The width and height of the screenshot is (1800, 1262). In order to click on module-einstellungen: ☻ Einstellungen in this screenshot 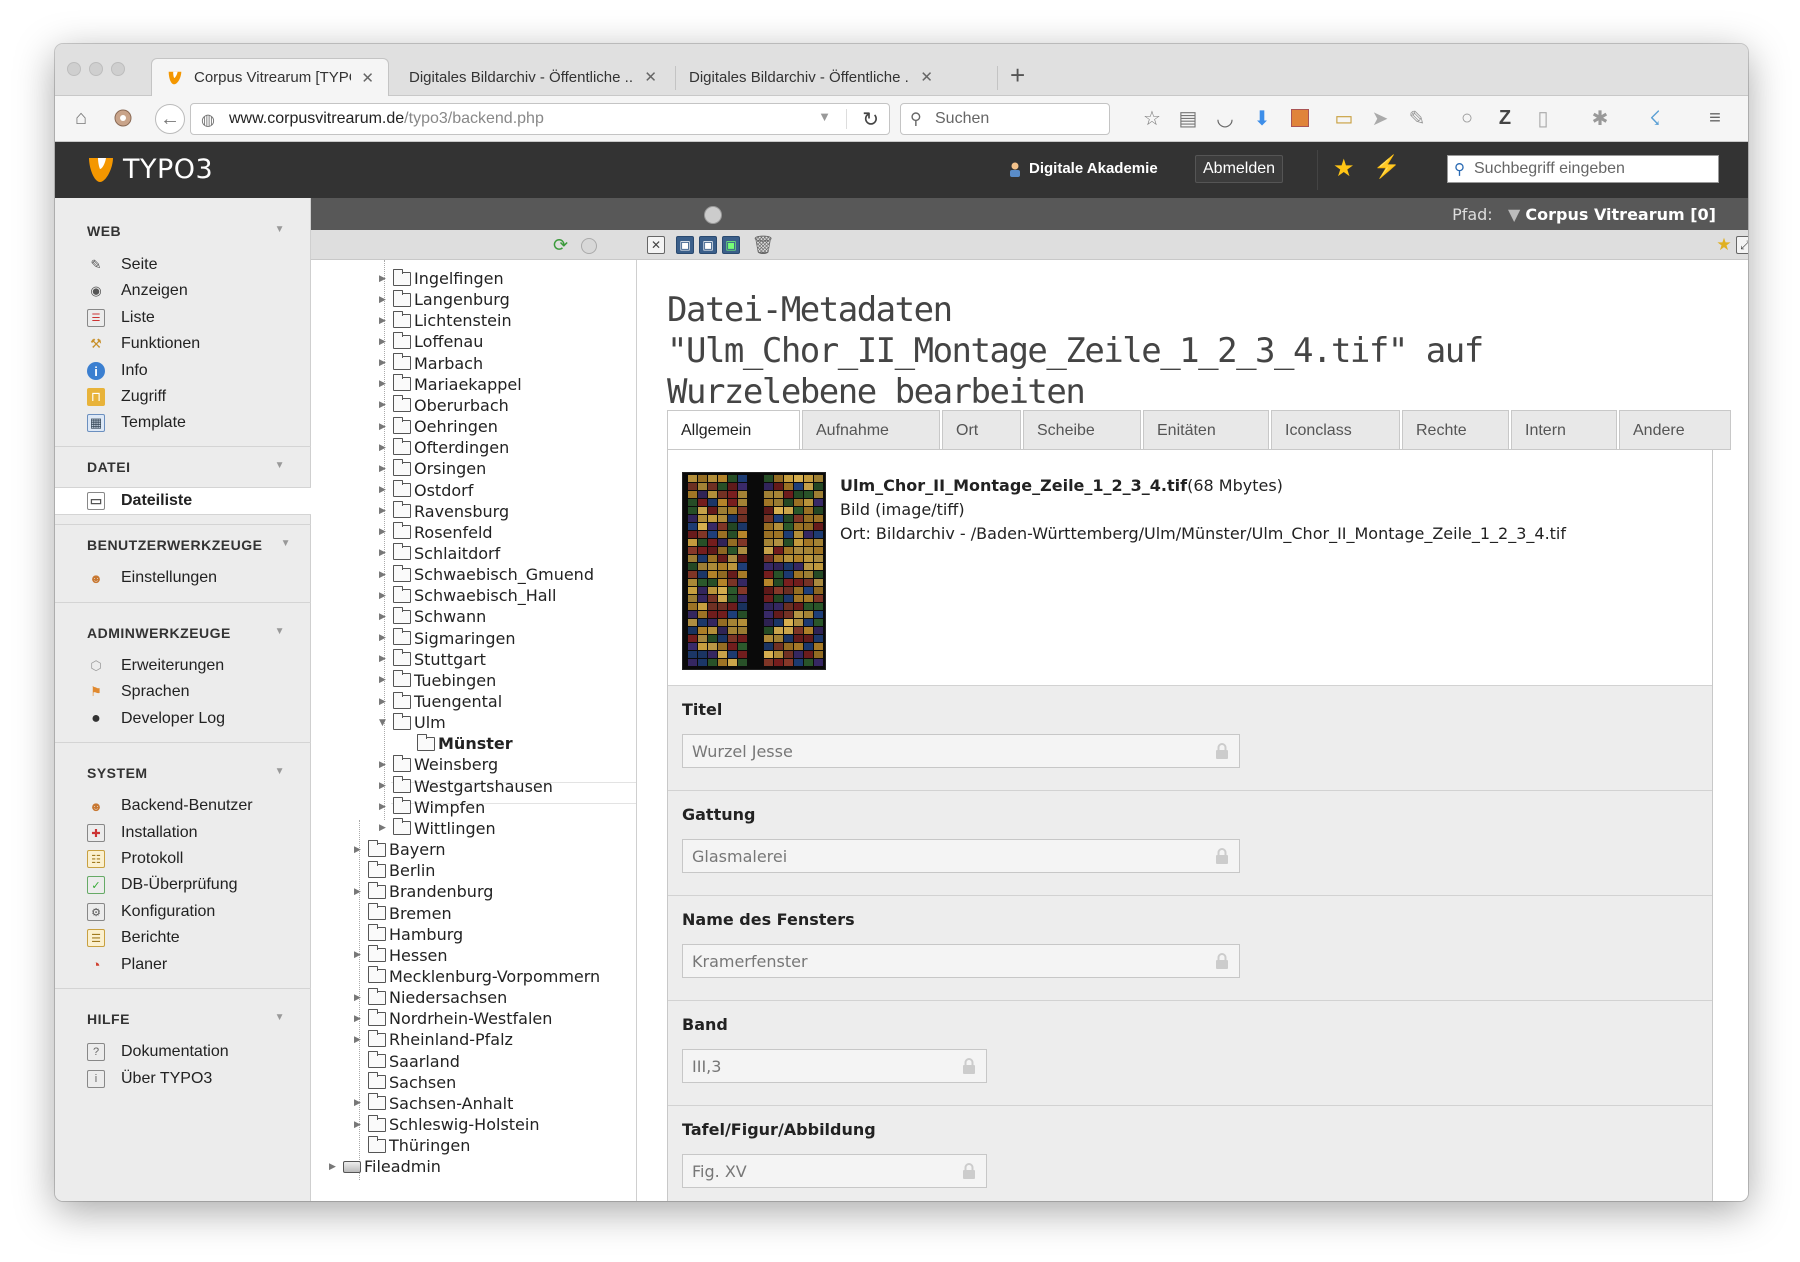, I will do `click(152, 578)`.